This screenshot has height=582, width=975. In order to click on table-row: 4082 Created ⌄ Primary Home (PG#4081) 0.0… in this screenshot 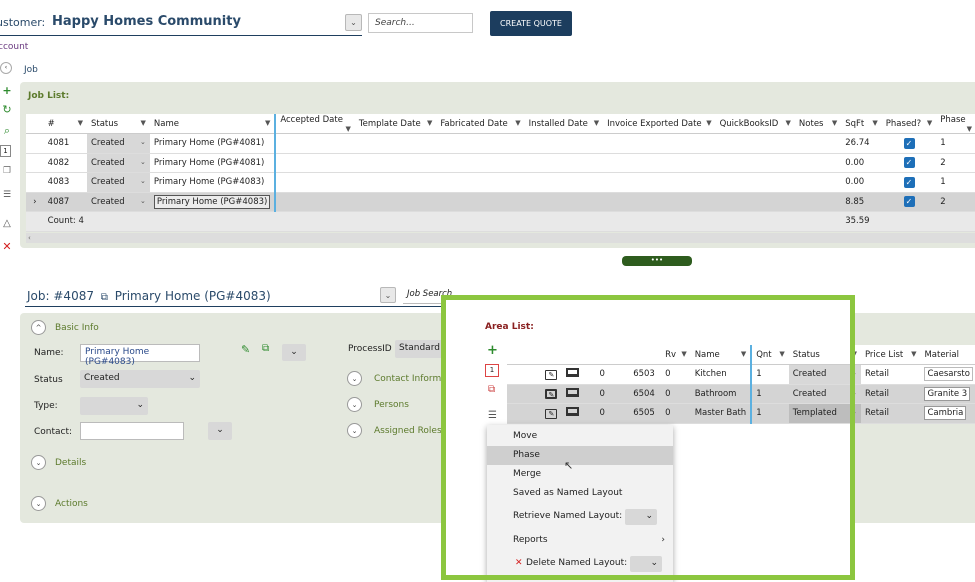, I will do `click(500, 163)`.